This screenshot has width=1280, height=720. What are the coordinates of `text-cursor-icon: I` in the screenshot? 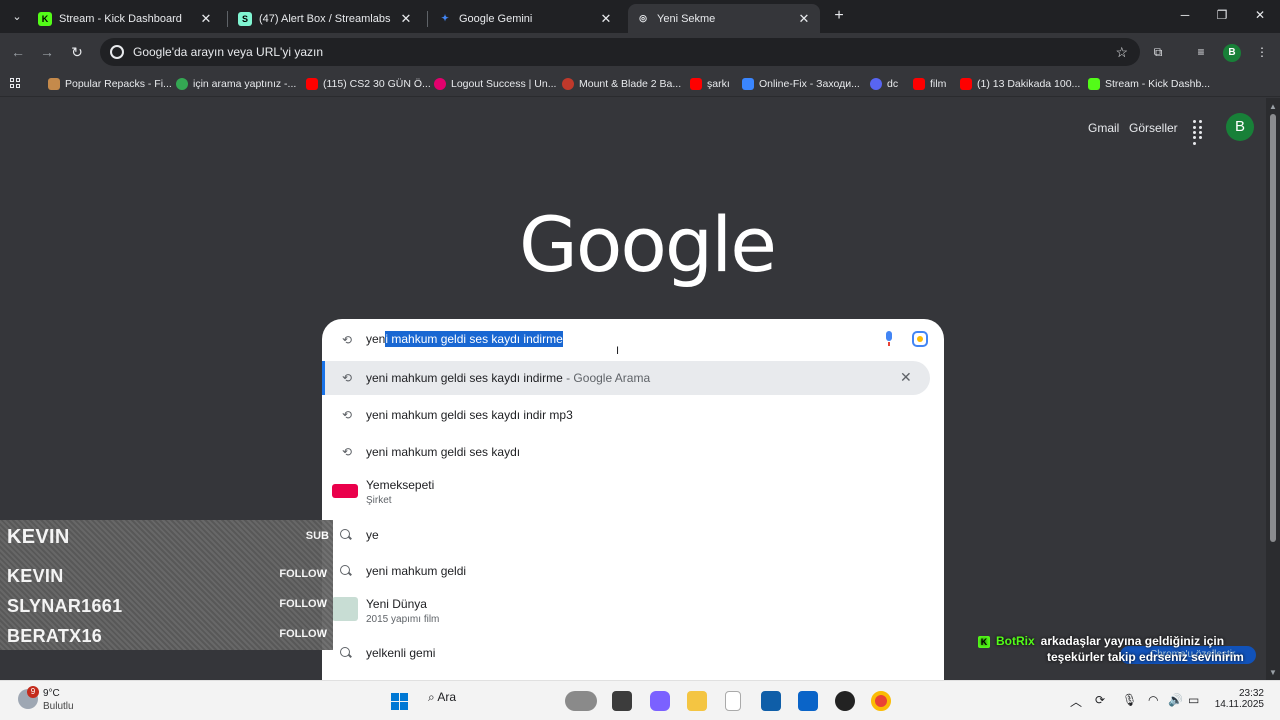 It's located at (618, 351).